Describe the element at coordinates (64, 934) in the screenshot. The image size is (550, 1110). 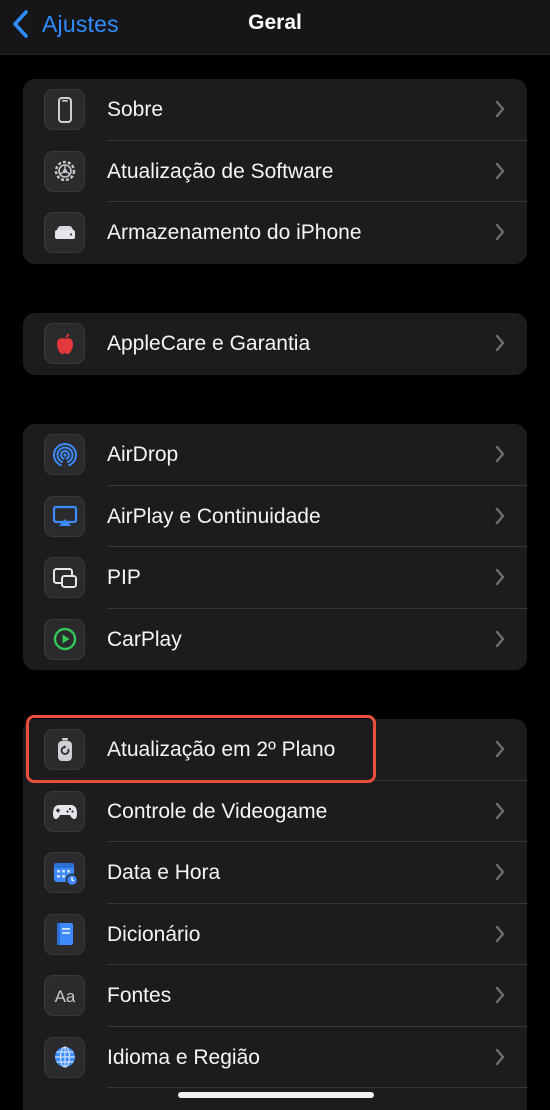
I see `book-icon` at that location.